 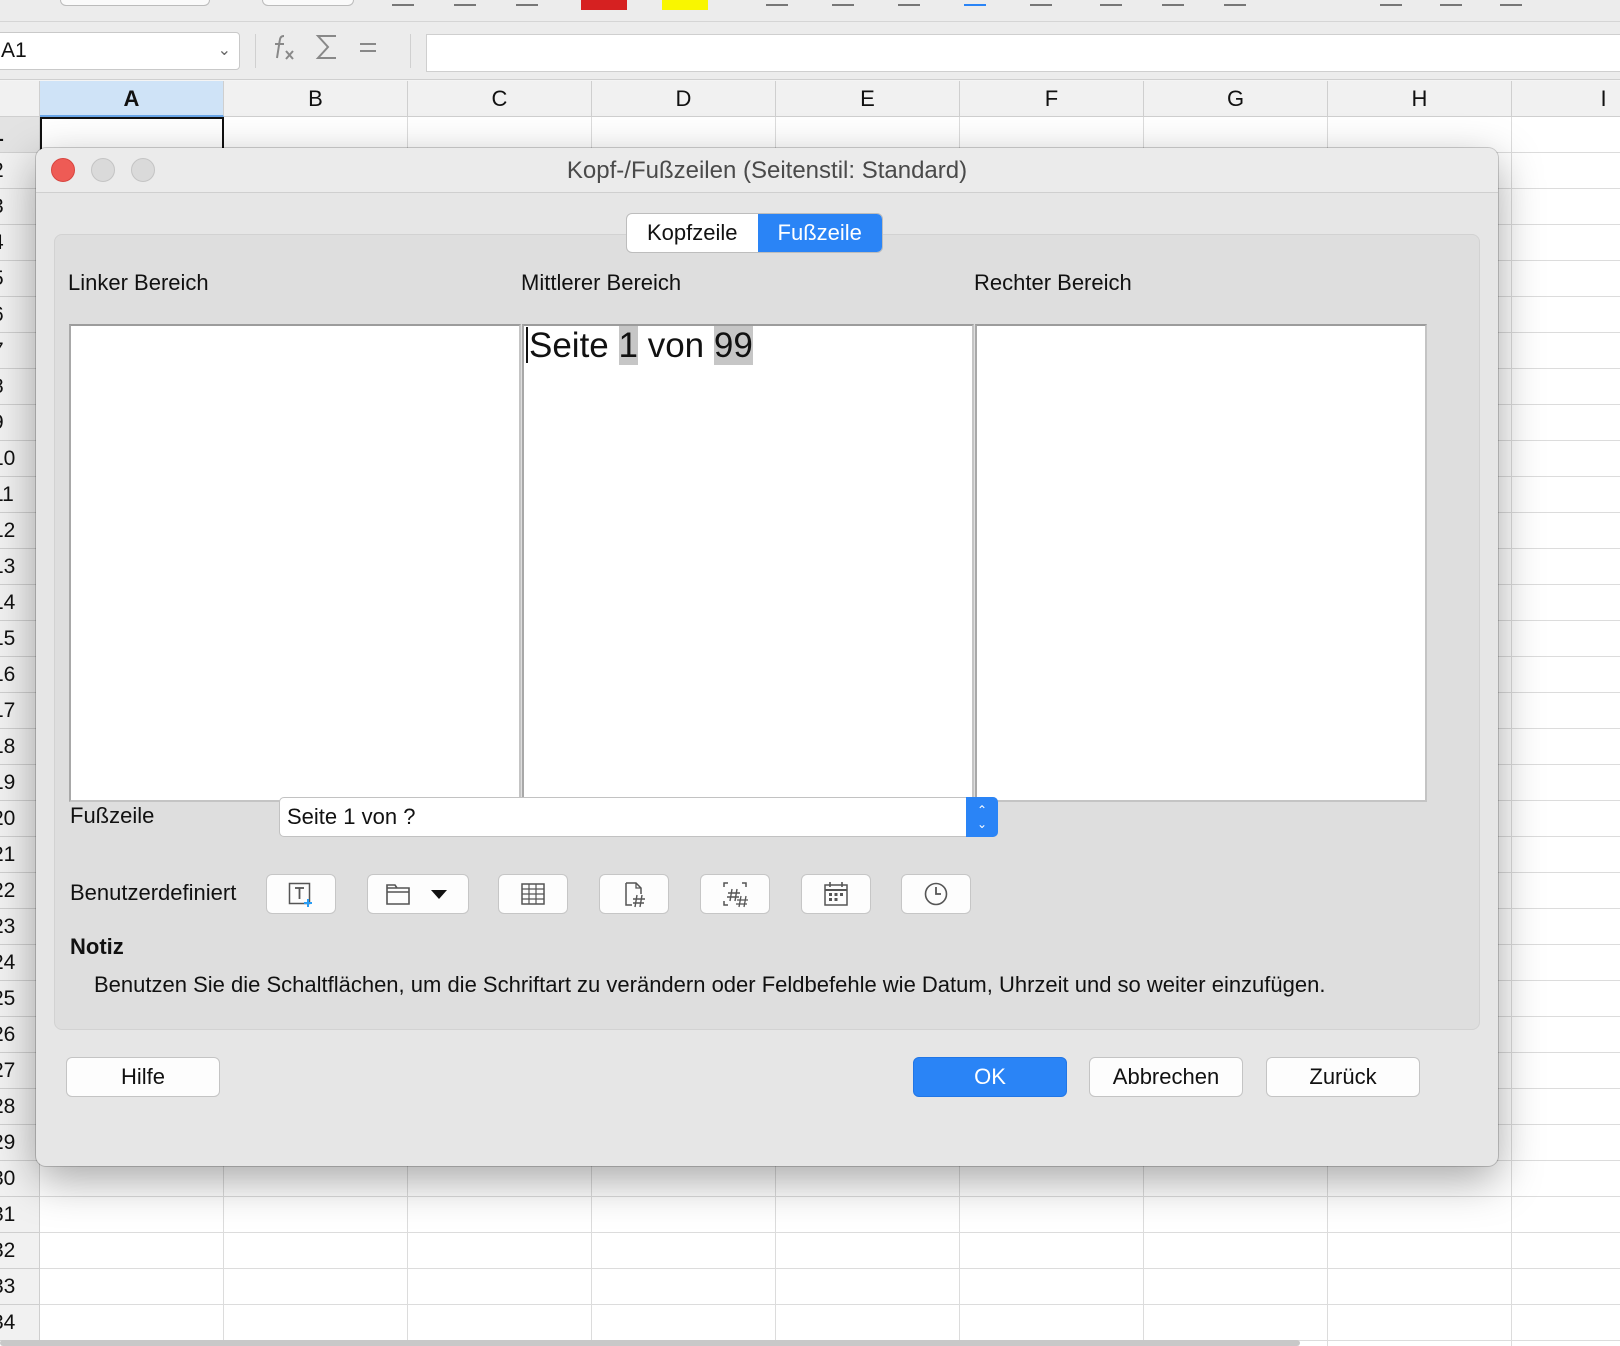 I want to click on row-header: 11, so click(x=20, y=495).